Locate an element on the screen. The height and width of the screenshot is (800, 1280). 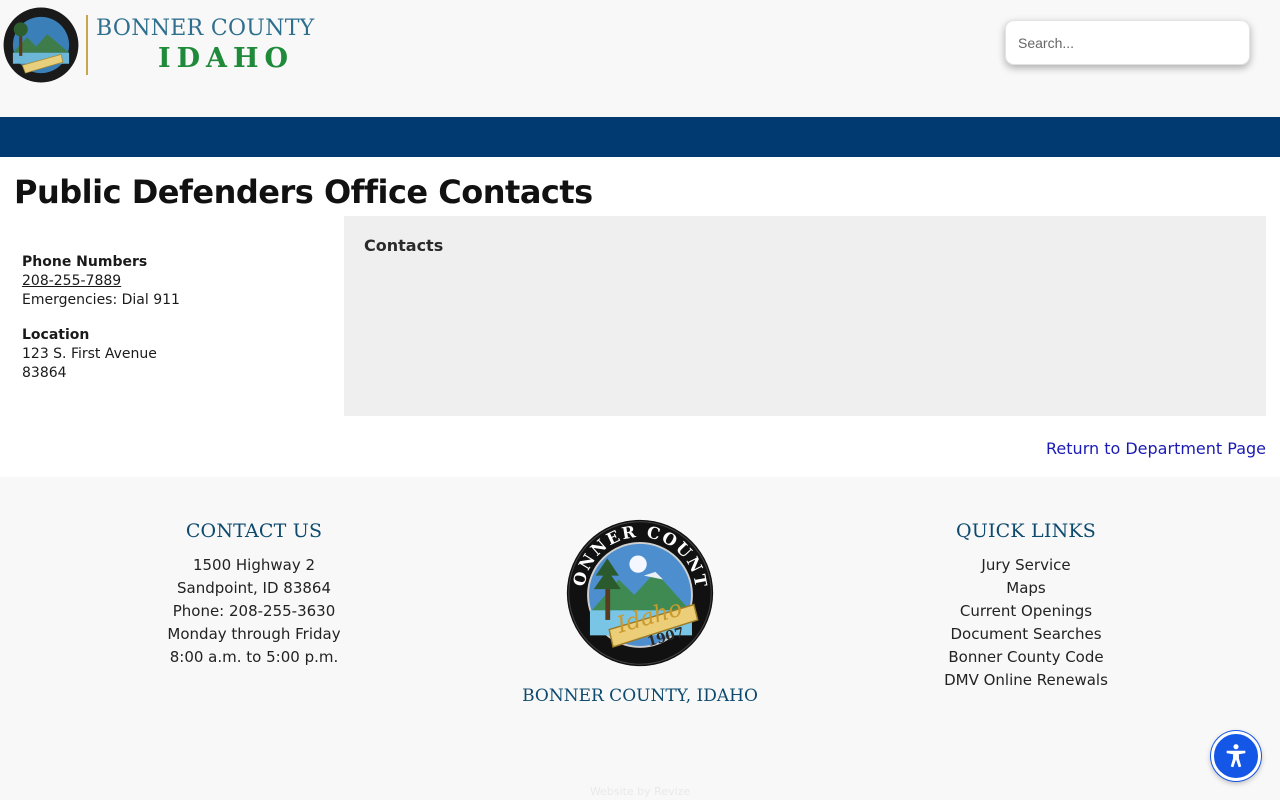
phone-number-link: 208-255-7889 is located at coordinates (71, 281).